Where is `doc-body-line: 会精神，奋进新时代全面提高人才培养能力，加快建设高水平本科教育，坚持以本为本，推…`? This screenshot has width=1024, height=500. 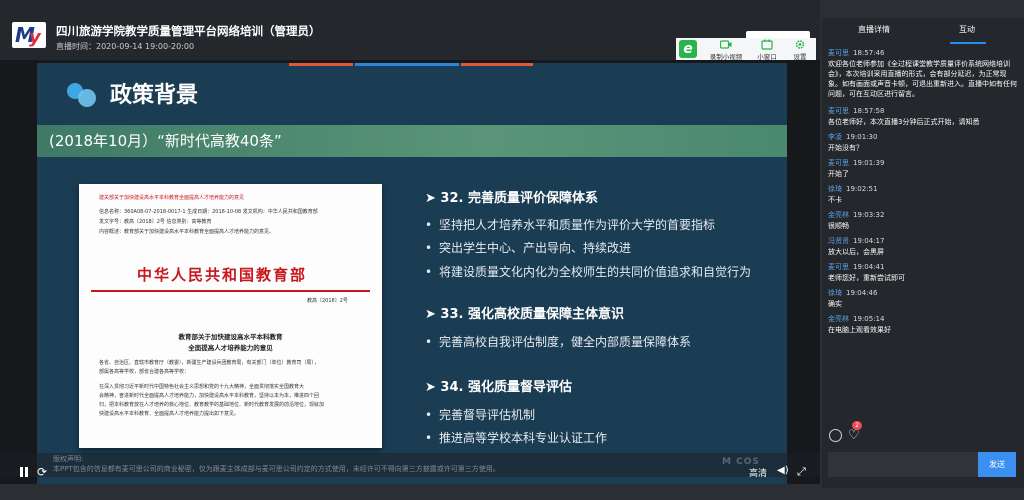
doc-body-line: 会精神，奋进新时代全面提高人才培养能力，加快建设高水平本科教育，坚持以本为本，推… is located at coordinates (209, 396).